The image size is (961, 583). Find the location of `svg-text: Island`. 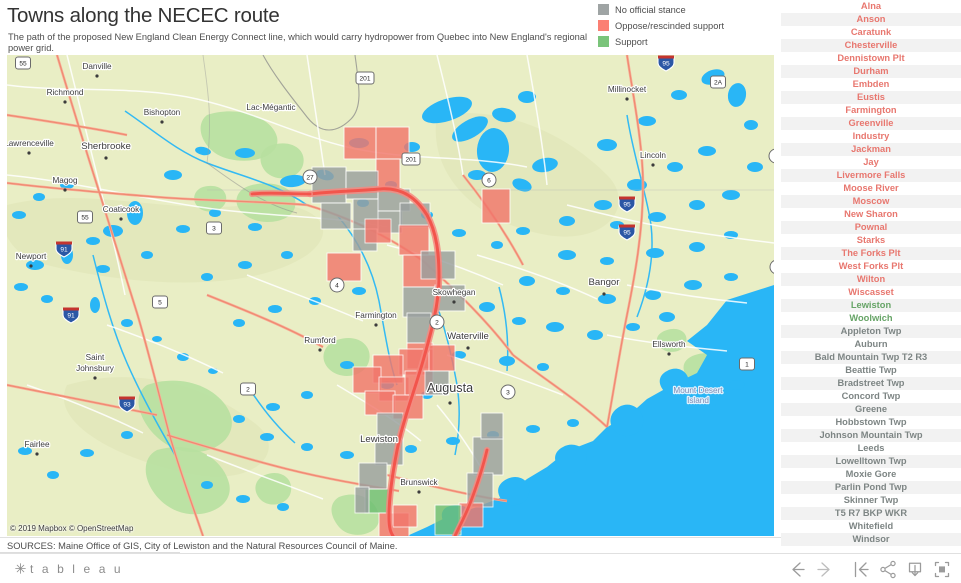

svg-text: Island is located at coordinates (698, 400).